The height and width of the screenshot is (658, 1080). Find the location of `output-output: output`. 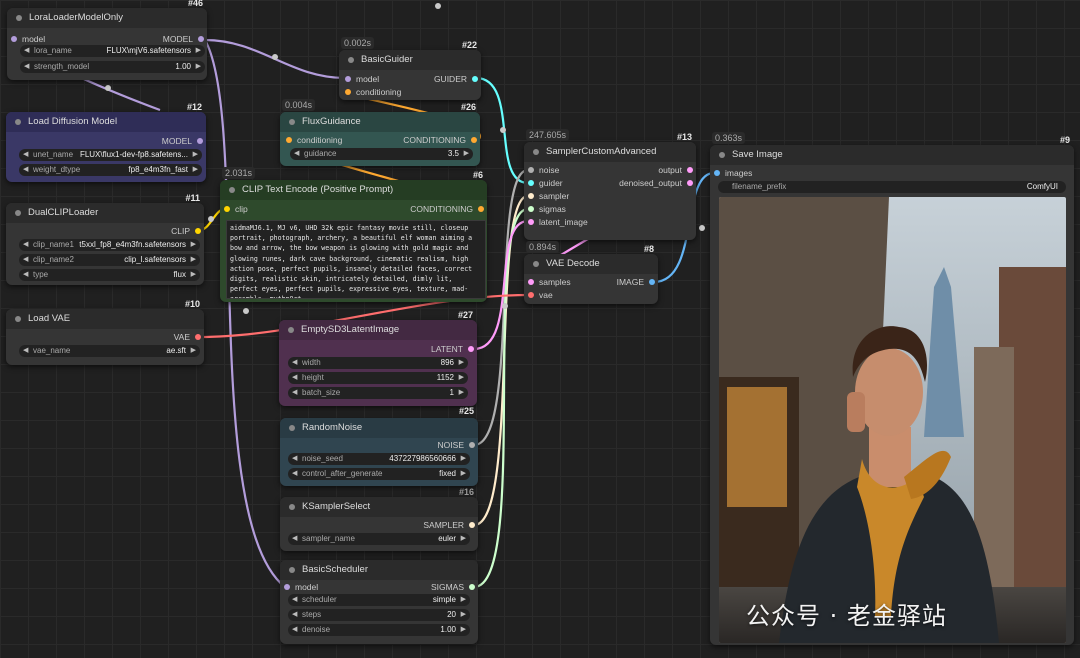

output-output: output is located at coordinates (676, 170).